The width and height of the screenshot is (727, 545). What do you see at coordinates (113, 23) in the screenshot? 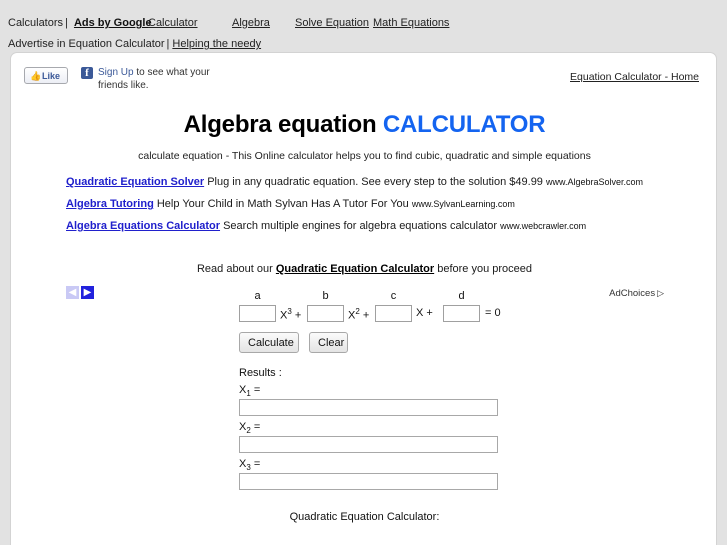
I see `ads-by-google-link: Ads by Google` at bounding box center [113, 23].